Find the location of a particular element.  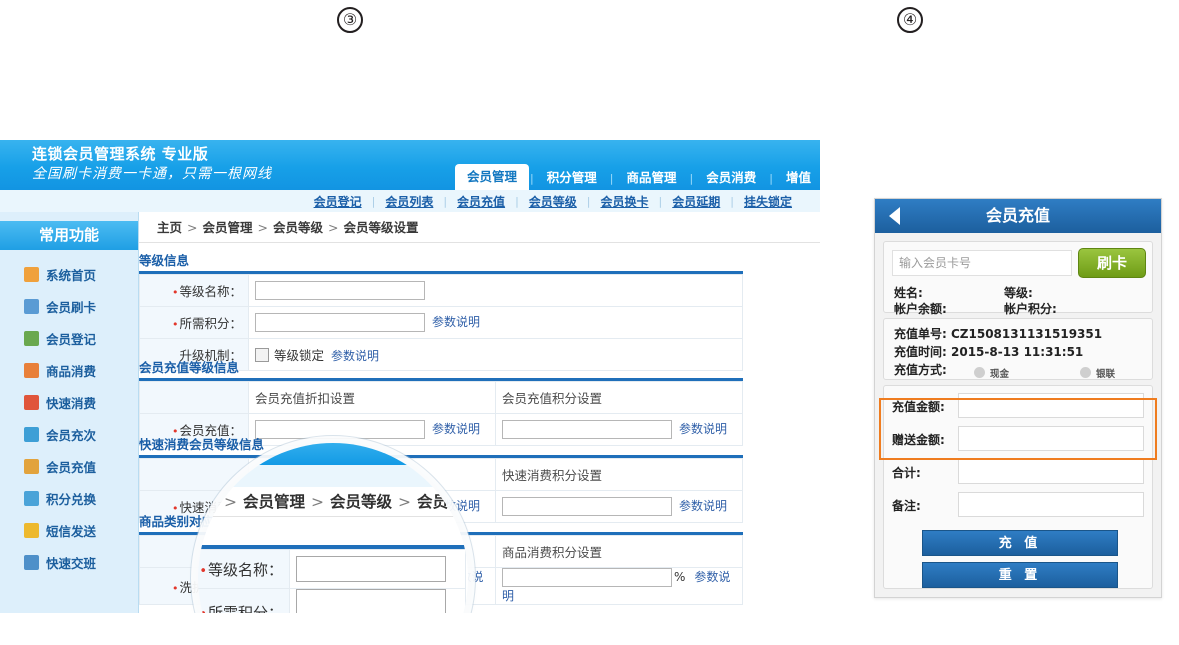

sidebar-item-label: 会员充值 is located at coordinates (71, 467).